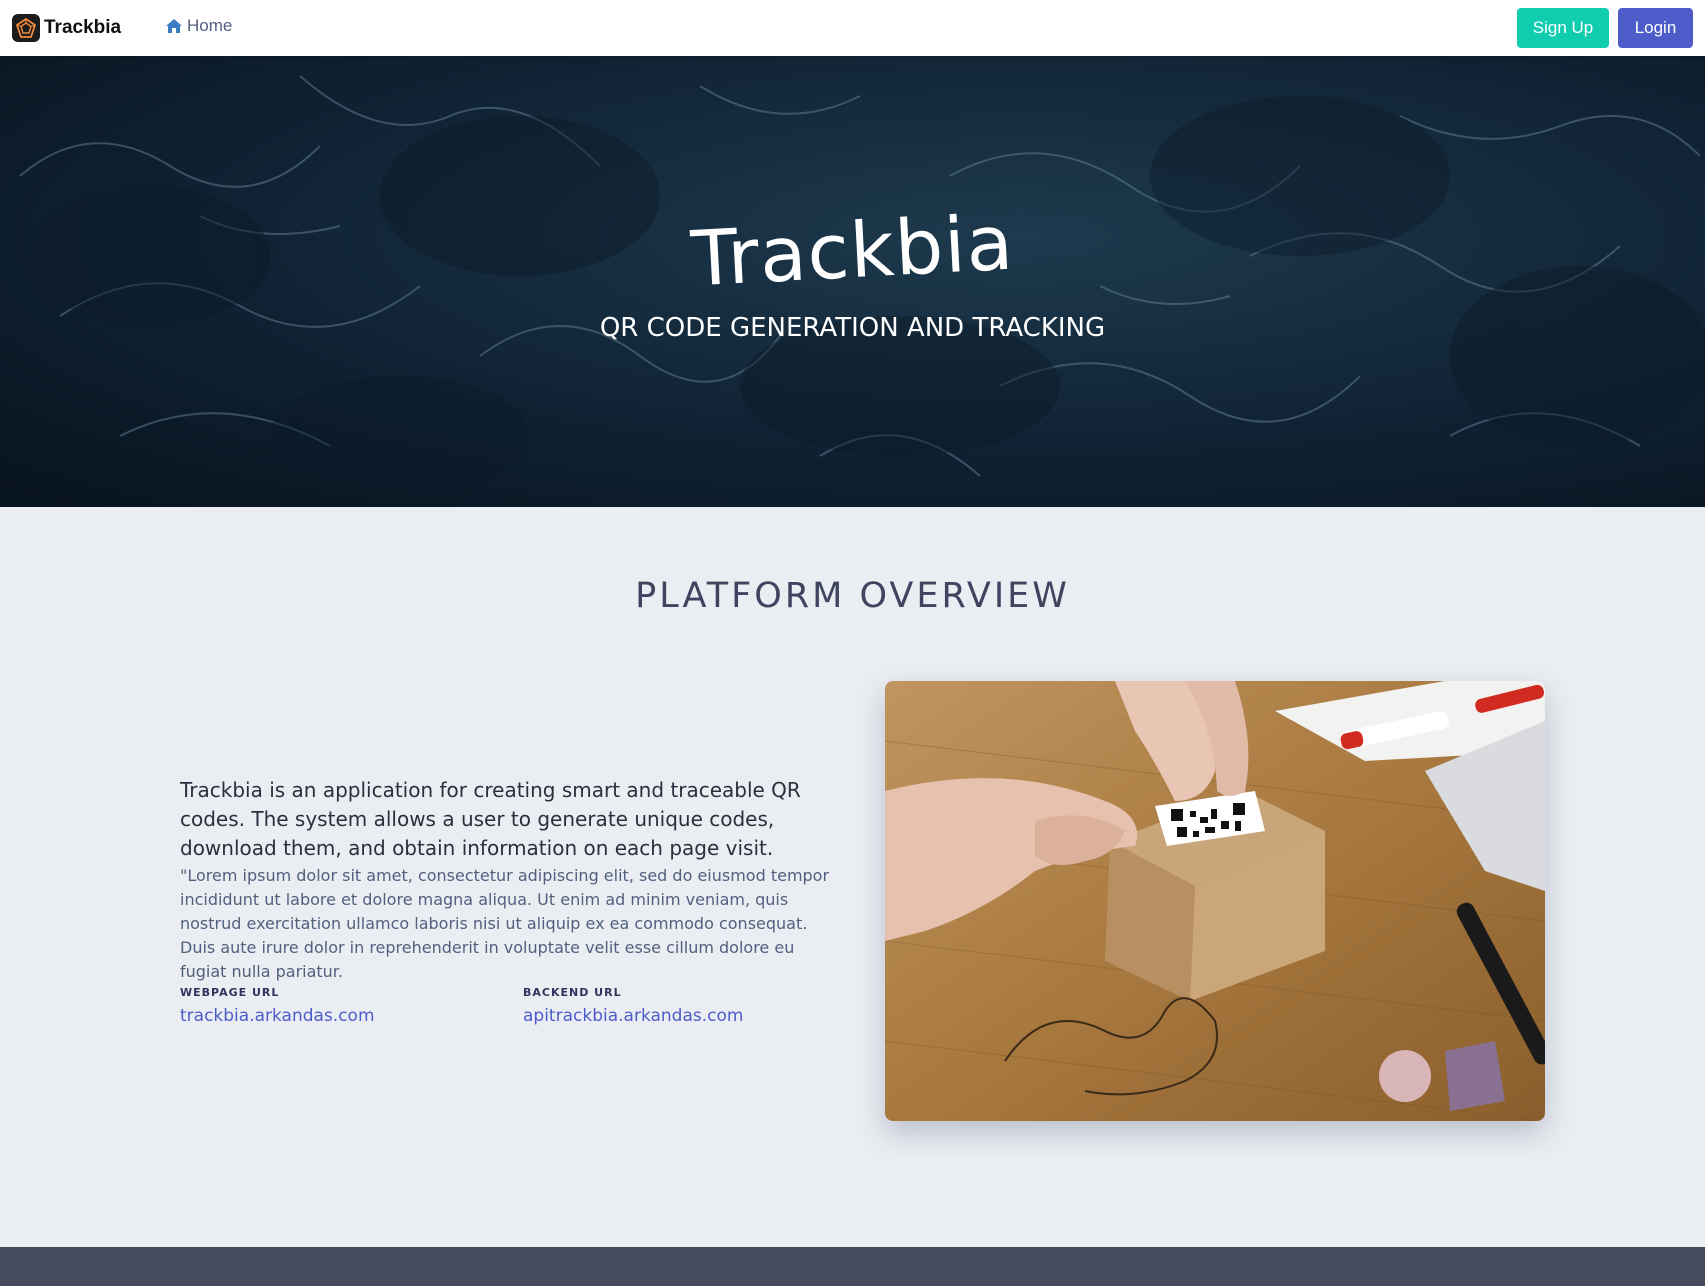 This screenshot has height=1286, width=1705. Describe the element at coordinates (852, 1266) in the screenshot. I see `footer-band` at that location.